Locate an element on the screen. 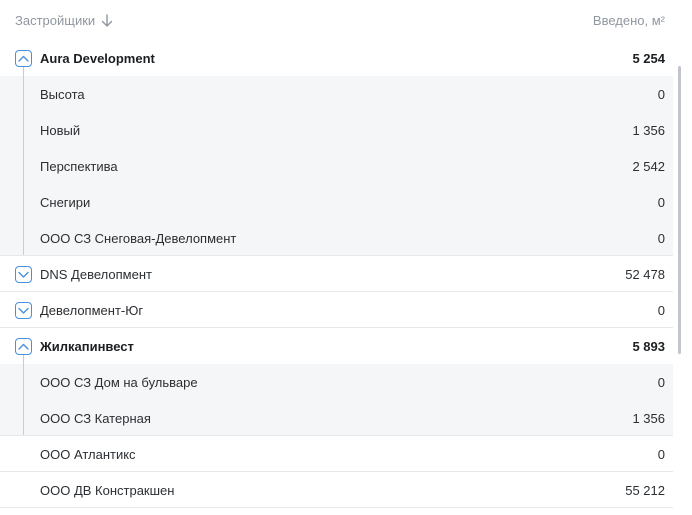  table-row: Aura Development 5 254 is located at coordinates (336, 58).